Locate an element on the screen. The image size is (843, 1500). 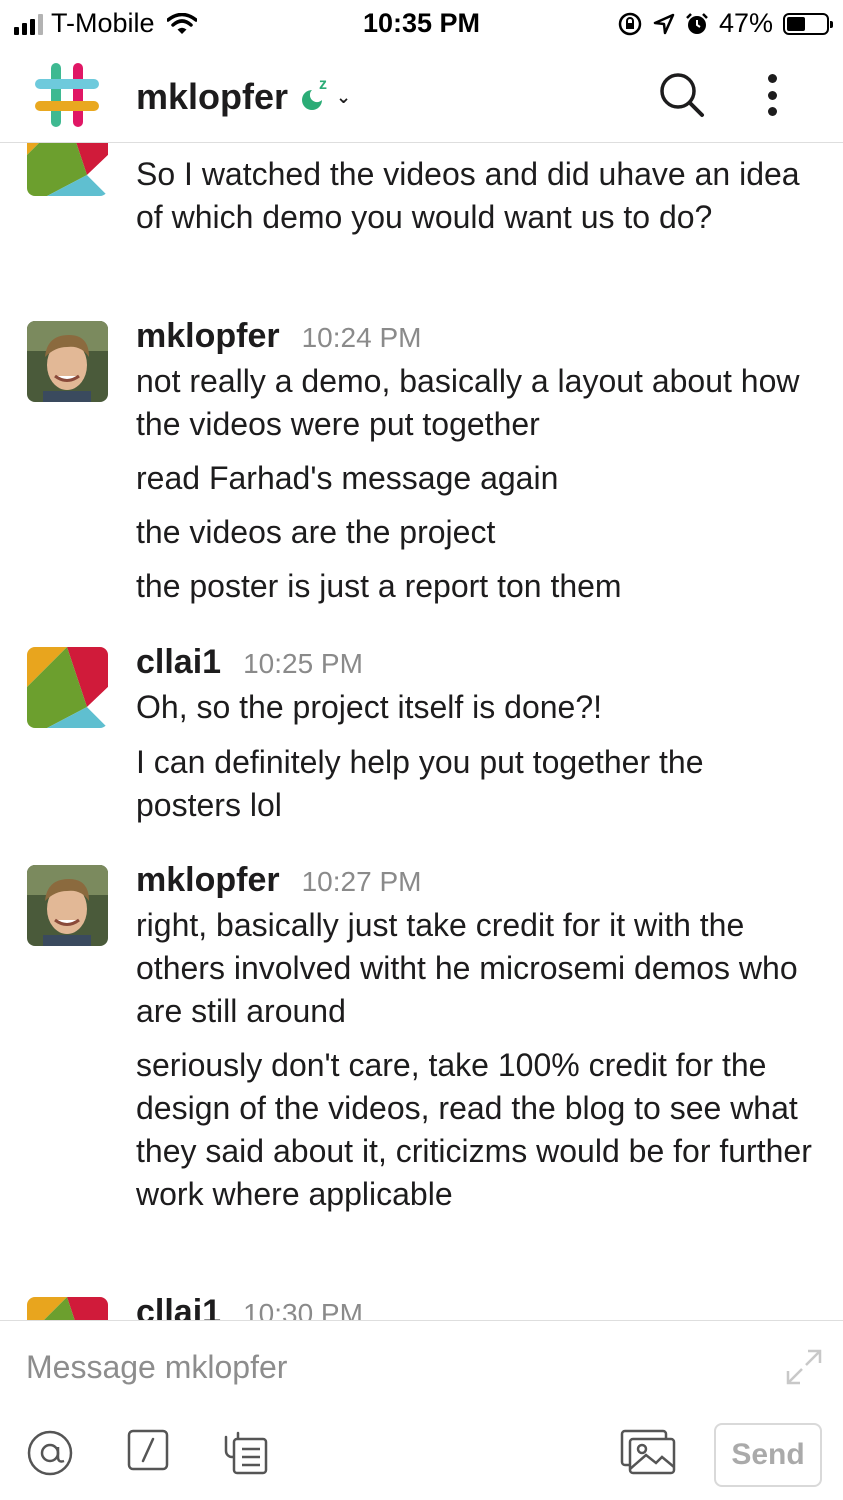
slack-logo-icon is located at coordinates (67, 95).